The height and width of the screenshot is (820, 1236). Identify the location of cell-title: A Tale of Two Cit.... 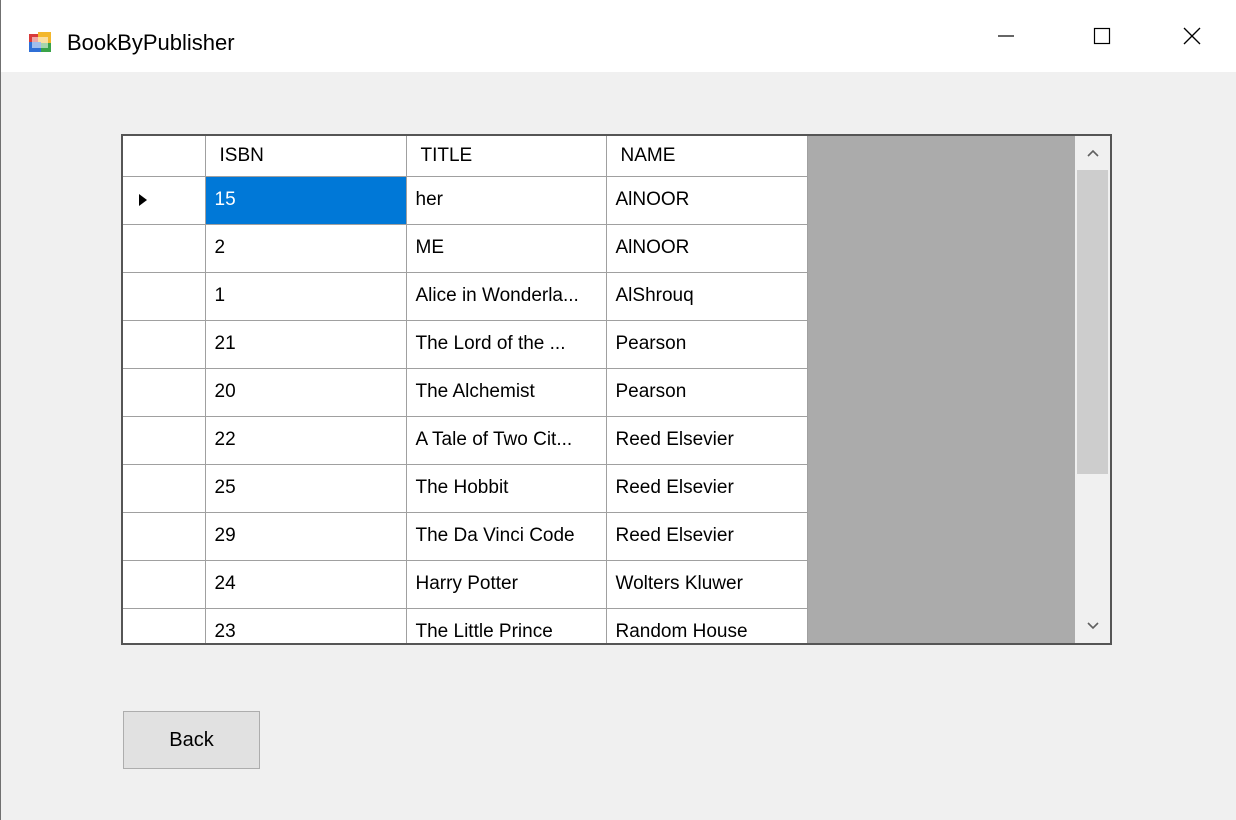
(506, 440).